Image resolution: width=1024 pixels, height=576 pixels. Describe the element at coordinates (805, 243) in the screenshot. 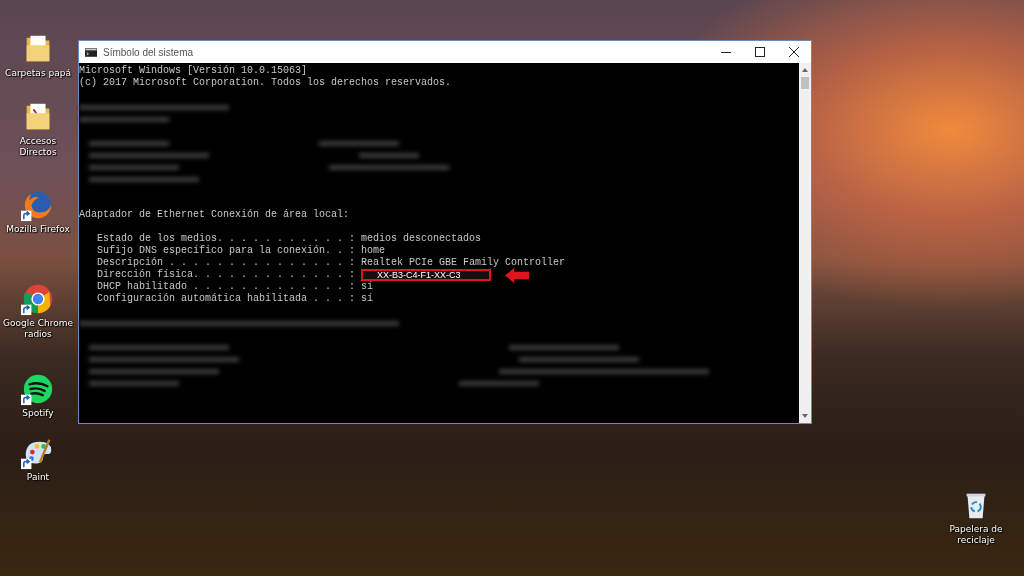

I see `scrollbar` at that location.